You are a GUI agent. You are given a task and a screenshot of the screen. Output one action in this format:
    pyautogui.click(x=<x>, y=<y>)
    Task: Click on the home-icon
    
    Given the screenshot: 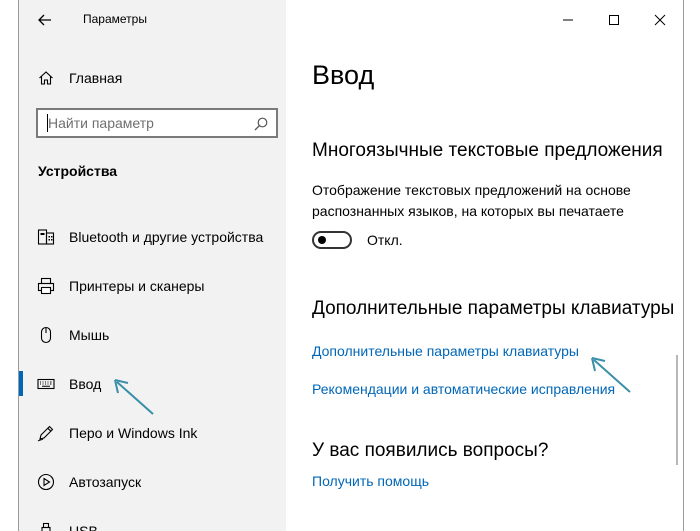 What is the action you would take?
    pyautogui.click(x=46, y=78)
    